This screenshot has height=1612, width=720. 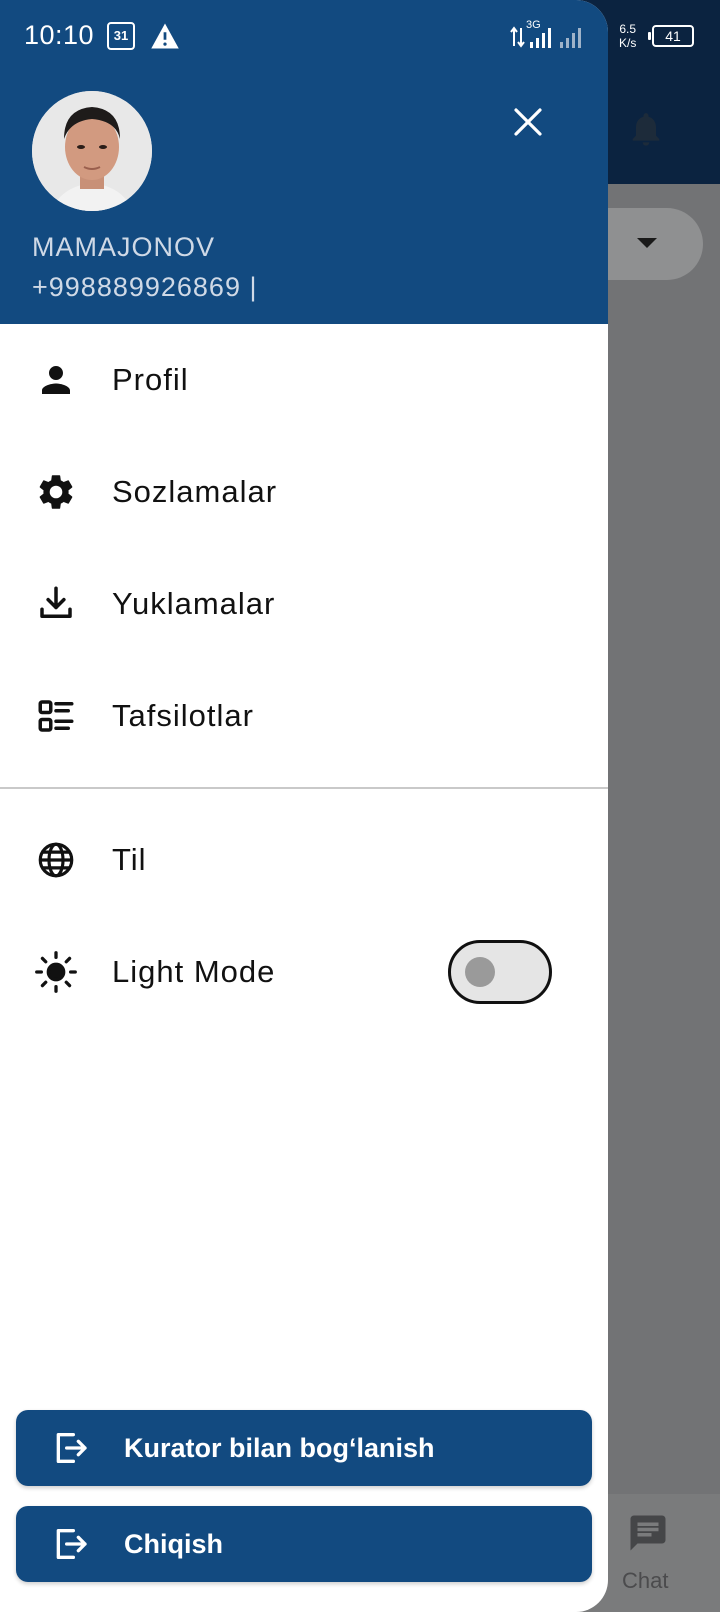 I want to click on download-icon, so click(x=56, y=604).